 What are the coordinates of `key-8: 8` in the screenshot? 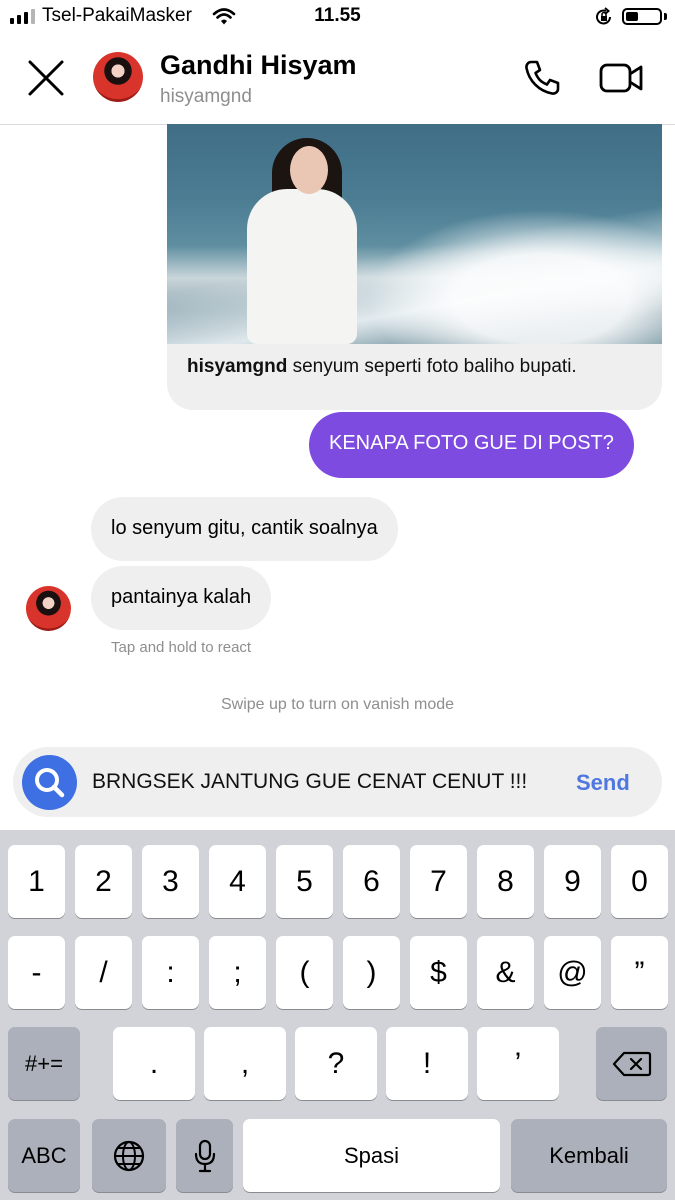 It's located at (505, 881).